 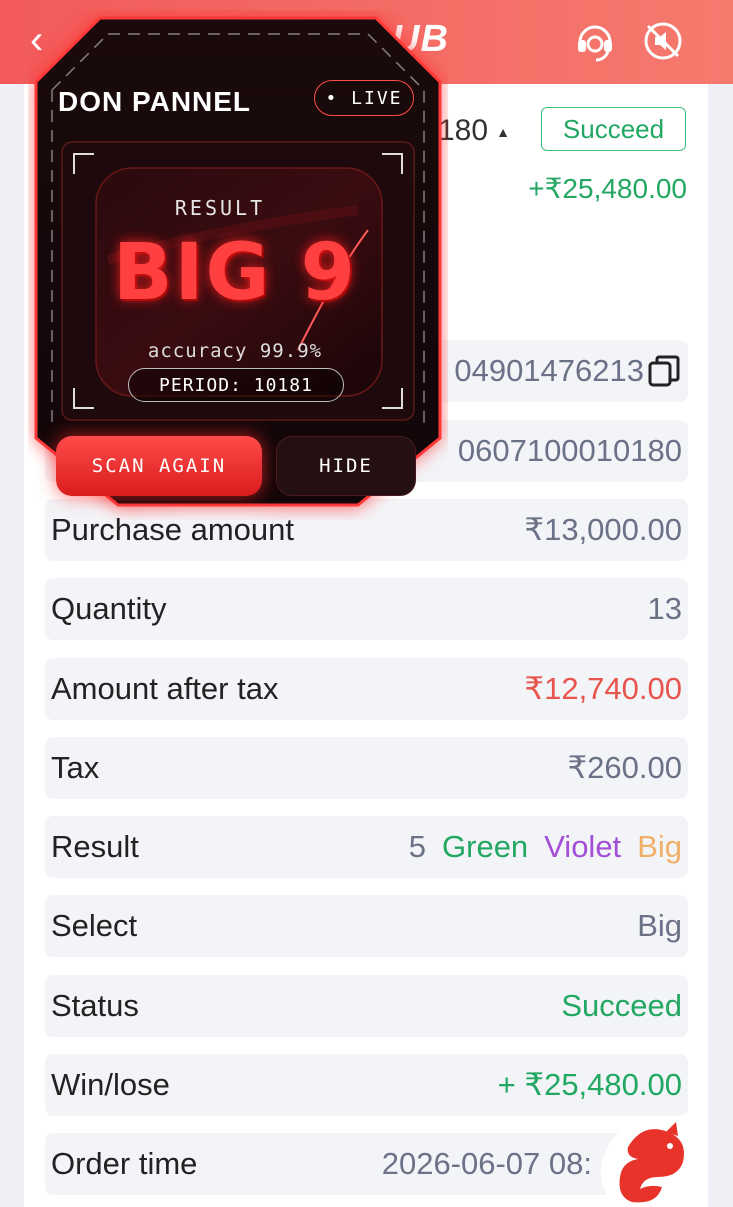 I want to click on live-badge: • LIVE, so click(x=364, y=98).